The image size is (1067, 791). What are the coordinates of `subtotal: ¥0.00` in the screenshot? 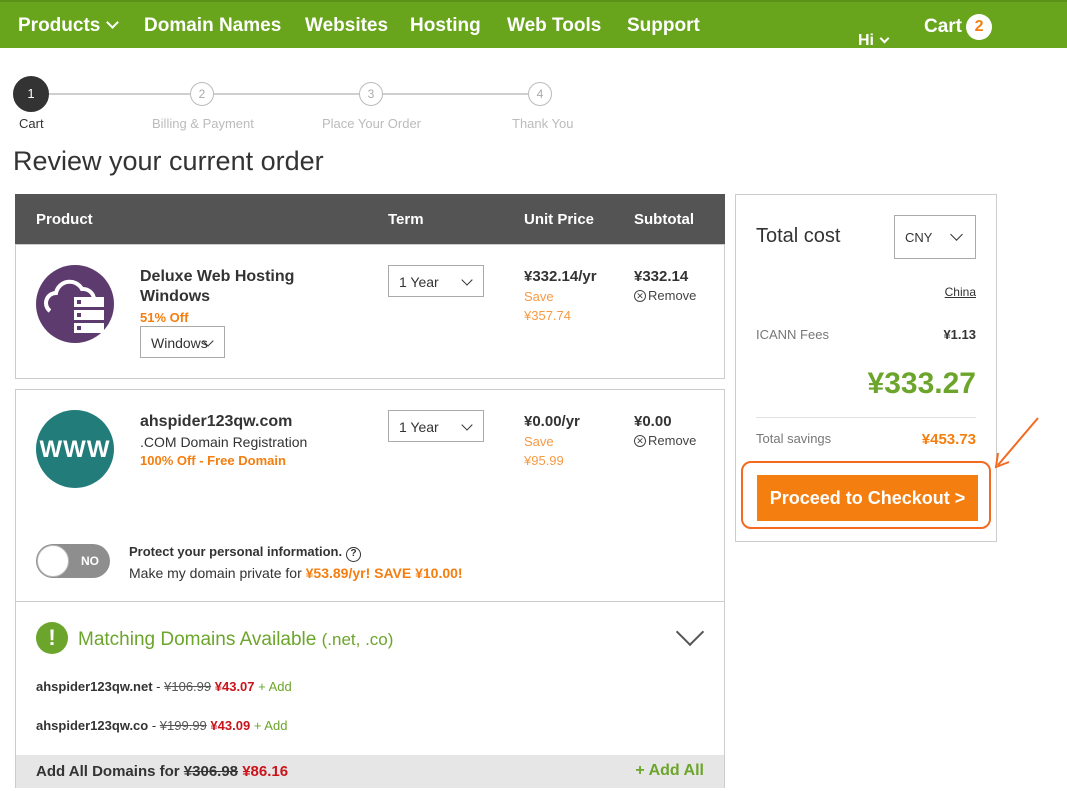 It's located at (653, 421).